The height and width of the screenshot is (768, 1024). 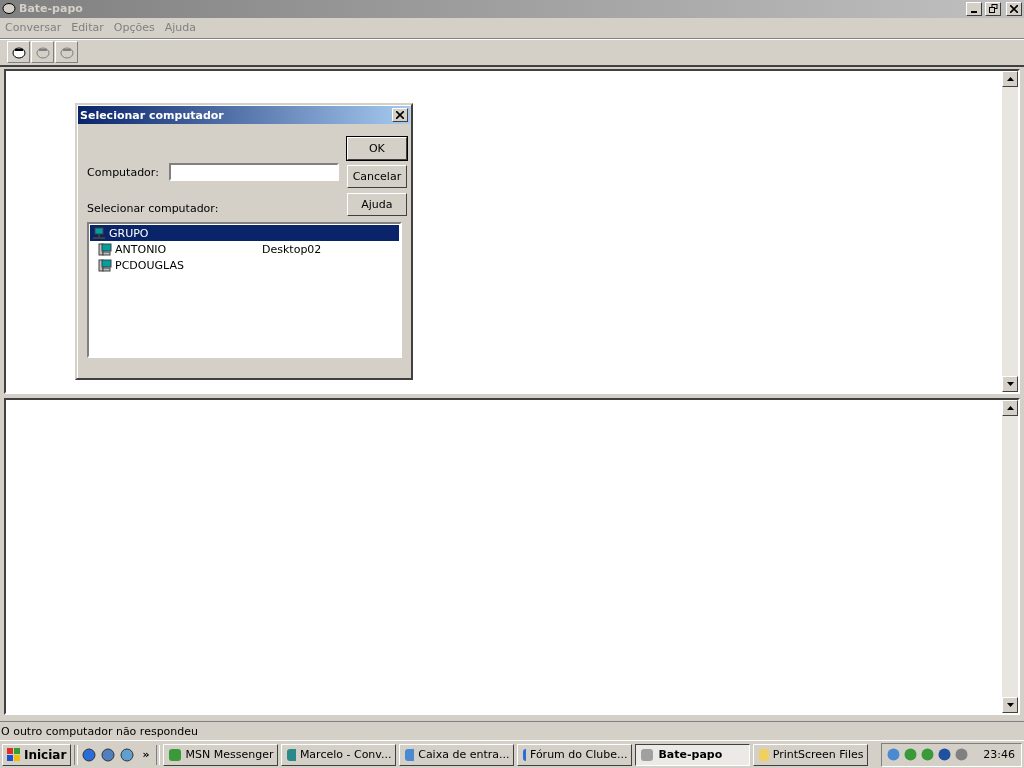 What do you see at coordinates (221, 754) in the screenshot?
I see `taskbar-button: MSN Messenger` at bounding box center [221, 754].